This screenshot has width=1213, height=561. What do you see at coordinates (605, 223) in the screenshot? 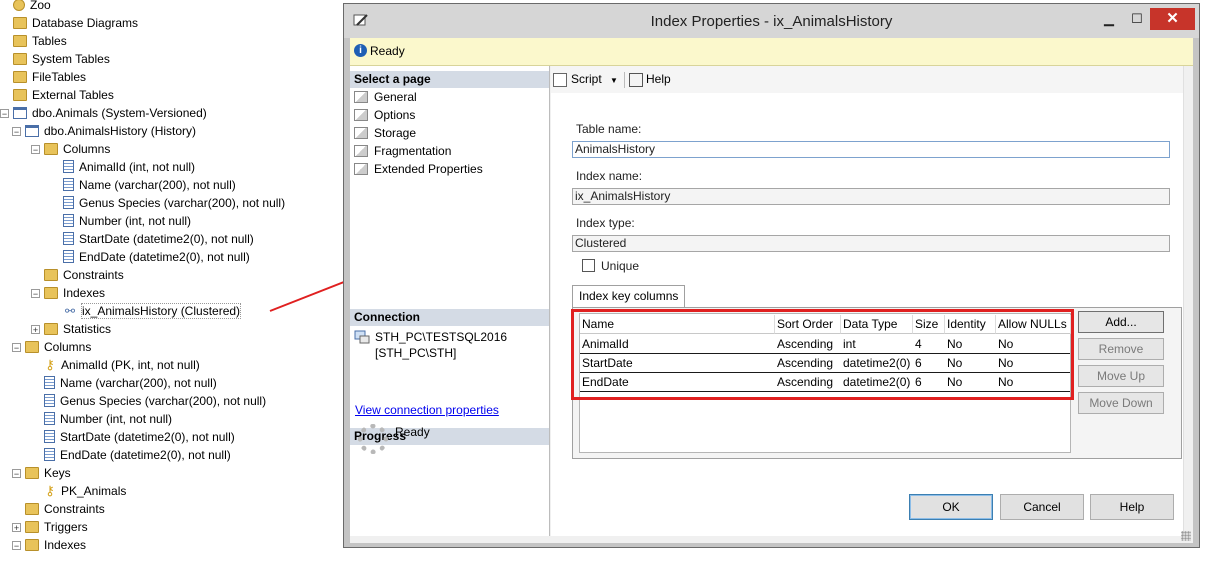
I see `index-type-label: Index type:` at bounding box center [605, 223].